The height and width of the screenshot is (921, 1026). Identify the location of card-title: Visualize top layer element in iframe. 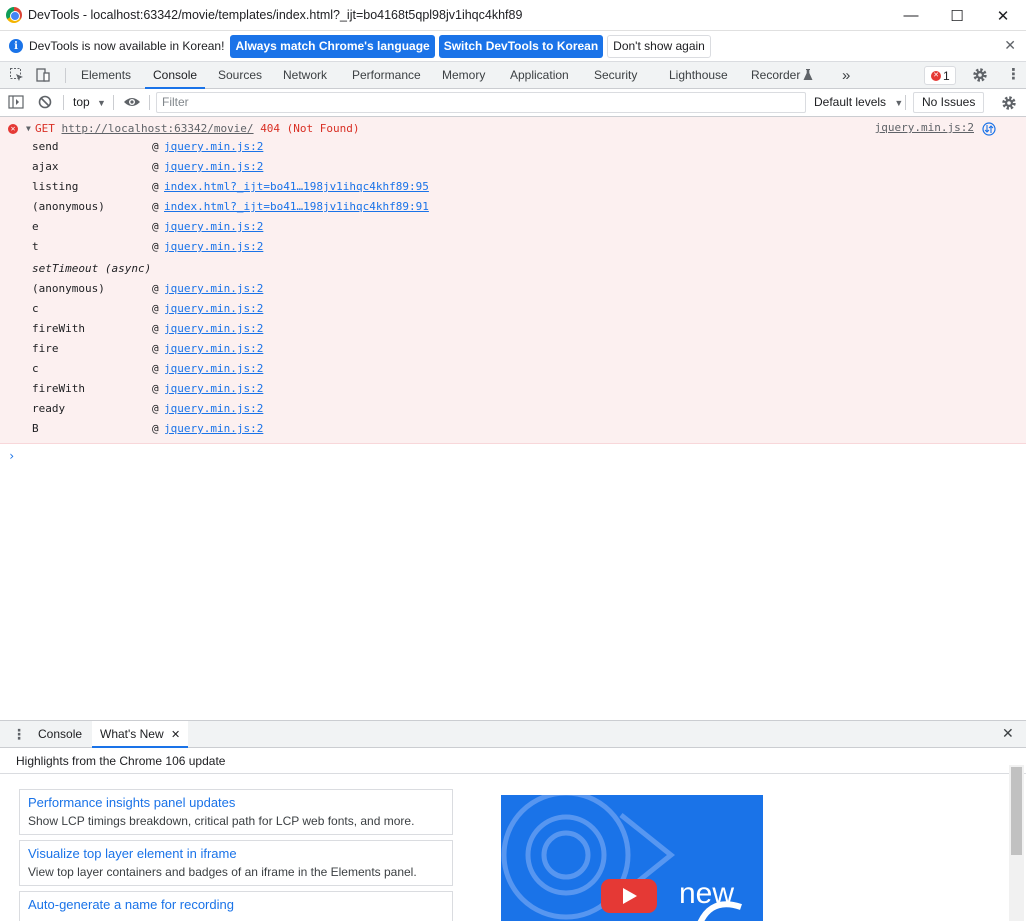
(236, 853).